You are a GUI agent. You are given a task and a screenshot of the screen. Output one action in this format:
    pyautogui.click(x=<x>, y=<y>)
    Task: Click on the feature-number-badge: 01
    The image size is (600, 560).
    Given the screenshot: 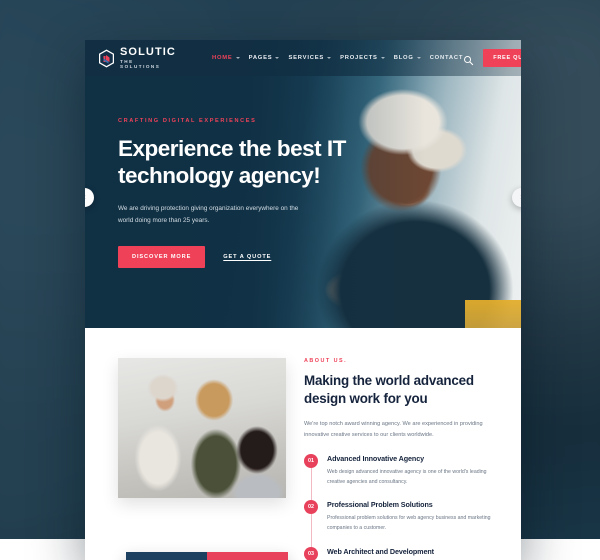 What is the action you would take?
    pyautogui.click(x=311, y=461)
    